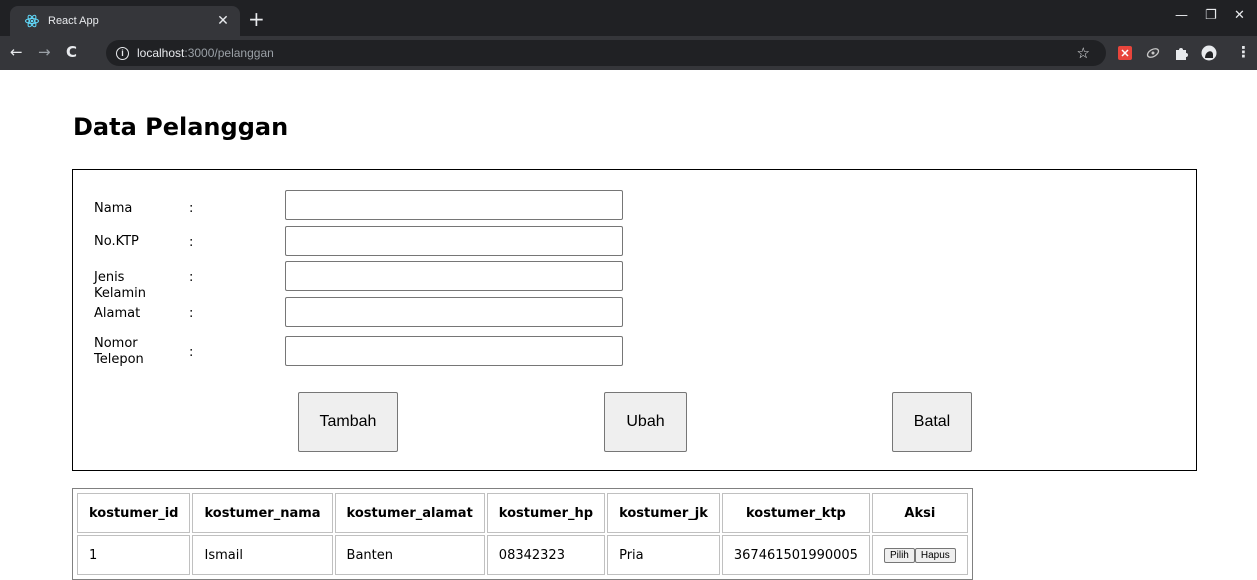 Image resolution: width=1257 pixels, height=580 pixels. What do you see at coordinates (935, 555) in the screenshot?
I see `hapus-button: Hapus` at bounding box center [935, 555].